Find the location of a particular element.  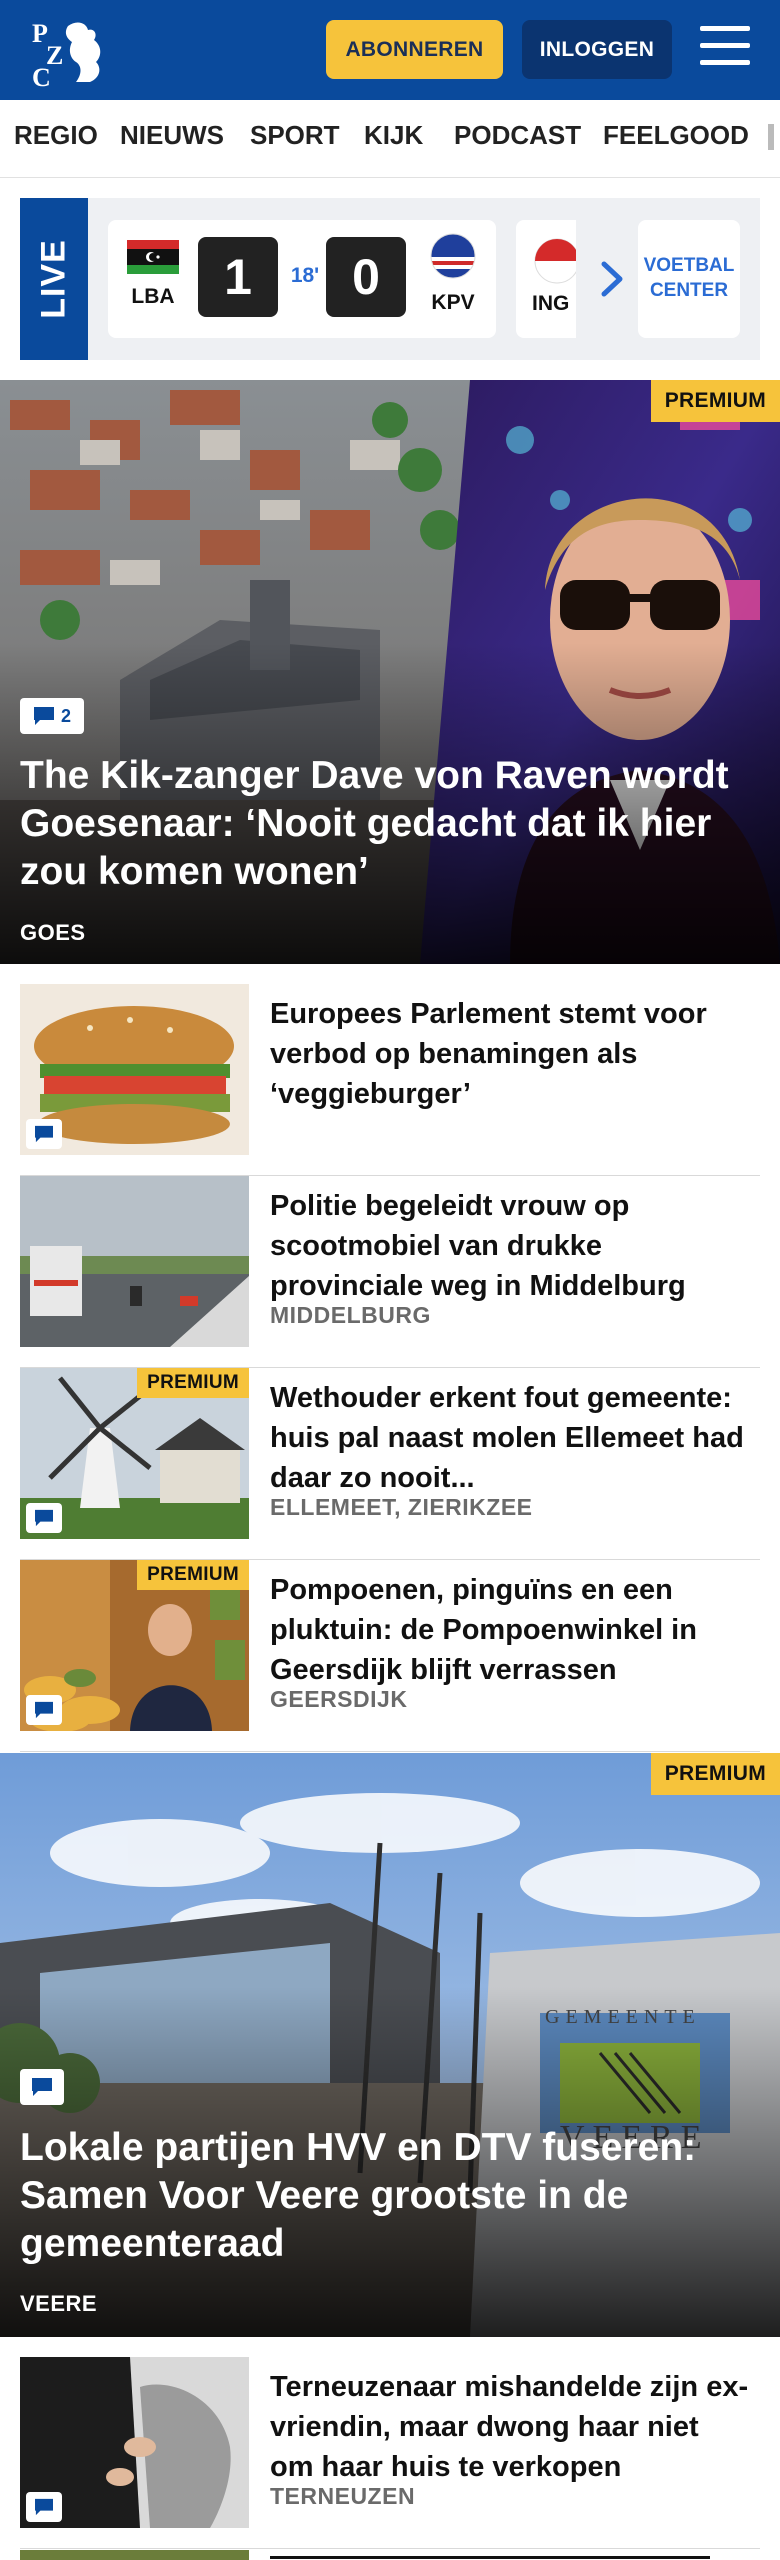

home-team-name: LBA is located at coordinates (153, 296).